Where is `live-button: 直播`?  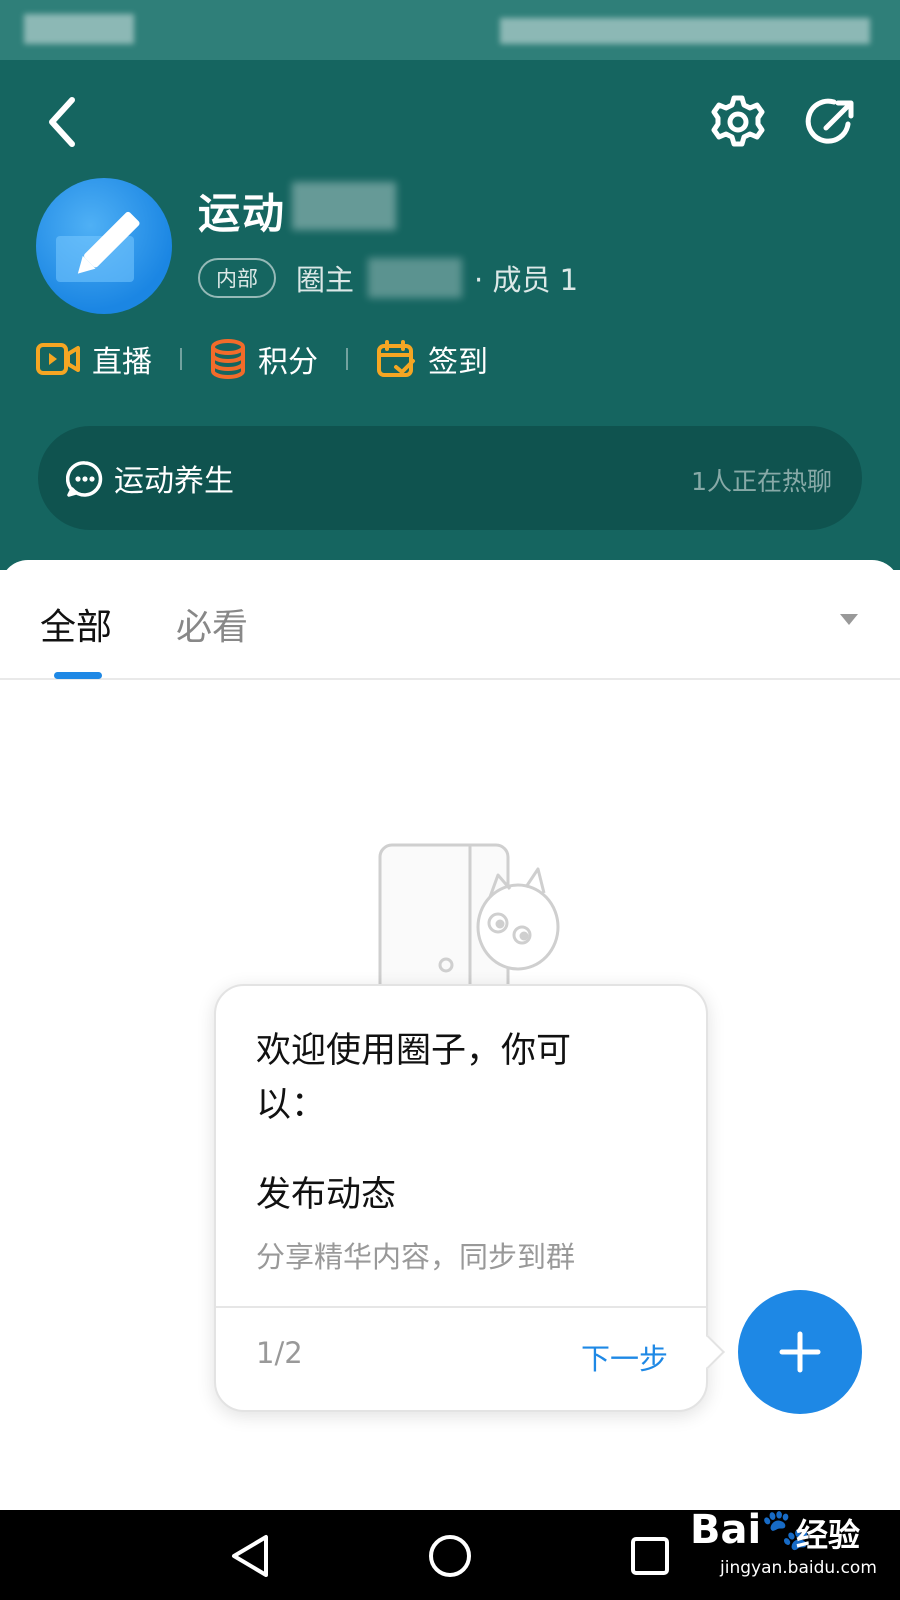 live-button: 直播 is located at coordinates (94, 359).